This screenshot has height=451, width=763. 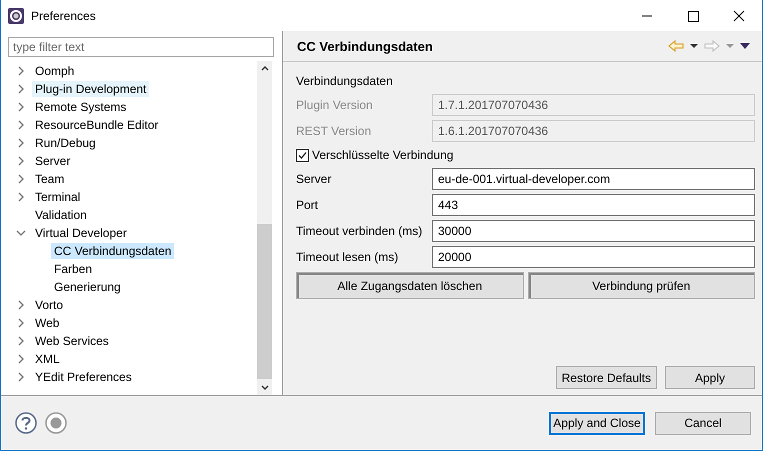 What do you see at coordinates (745, 46) in the screenshot?
I see `menu-icon` at bounding box center [745, 46].